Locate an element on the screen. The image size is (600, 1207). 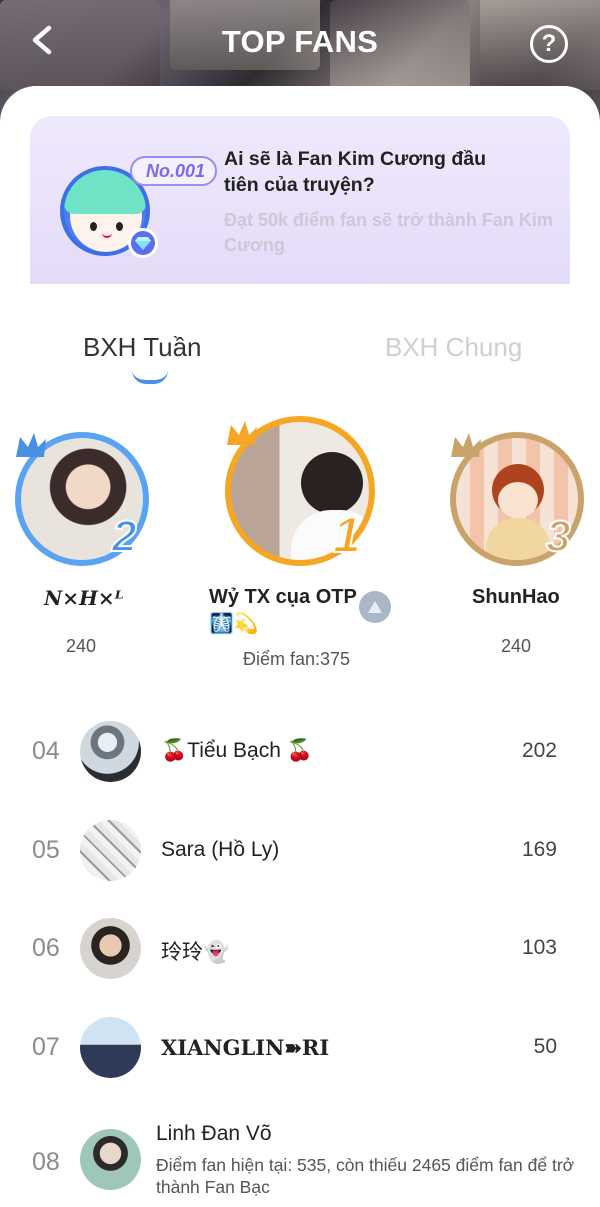
rank-number: 3 is located at coordinates (558, 536).